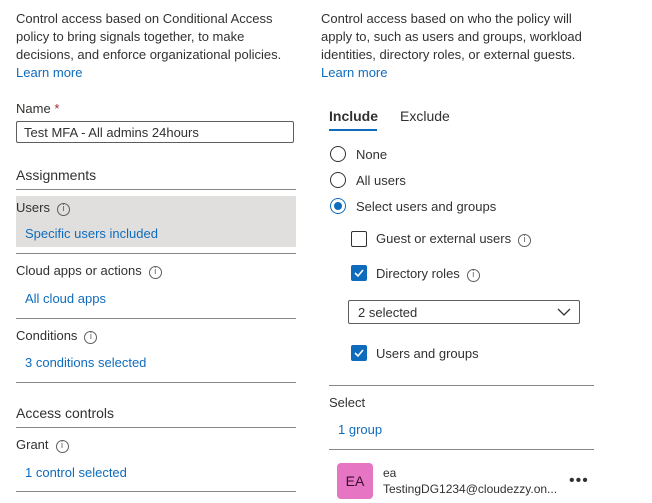 The width and height of the screenshot is (652, 503). What do you see at coordinates (56, 175) in the screenshot?
I see `assignments-heading: Assignments` at bounding box center [56, 175].